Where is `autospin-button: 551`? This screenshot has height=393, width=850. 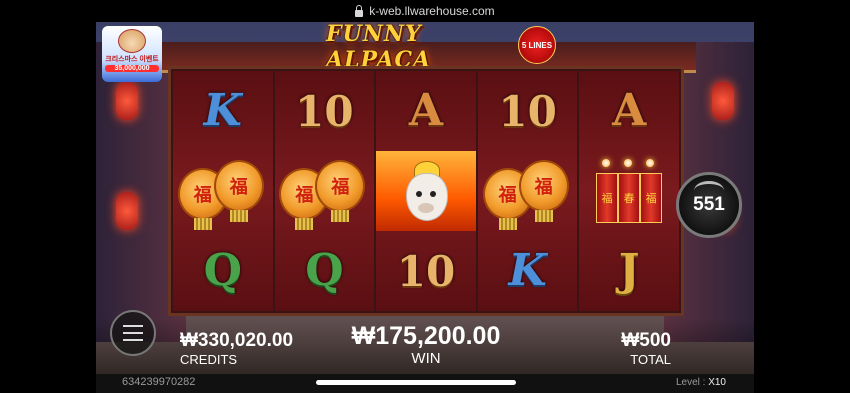 autospin-button: 551 is located at coordinates (709, 205).